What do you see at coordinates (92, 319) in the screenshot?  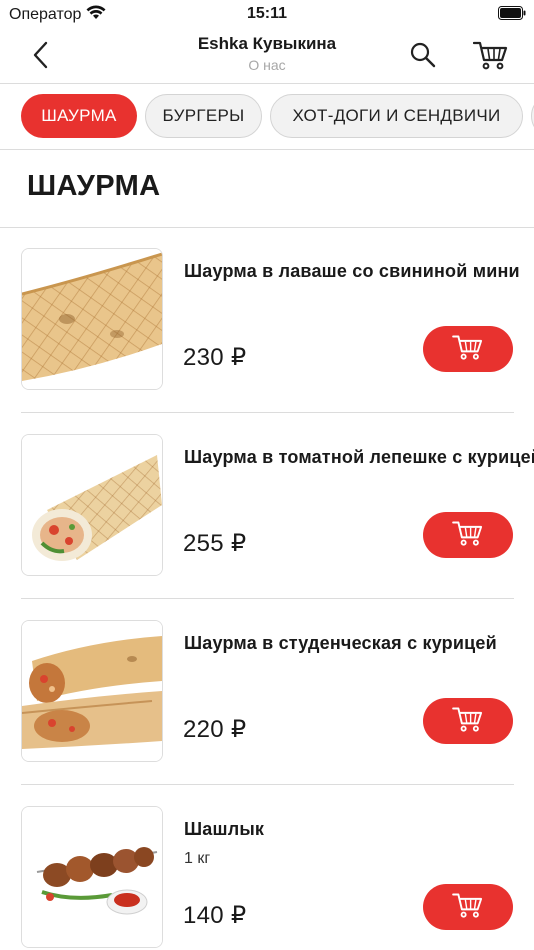 I see `shawarma-roll-image` at bounding box center [92, 319].